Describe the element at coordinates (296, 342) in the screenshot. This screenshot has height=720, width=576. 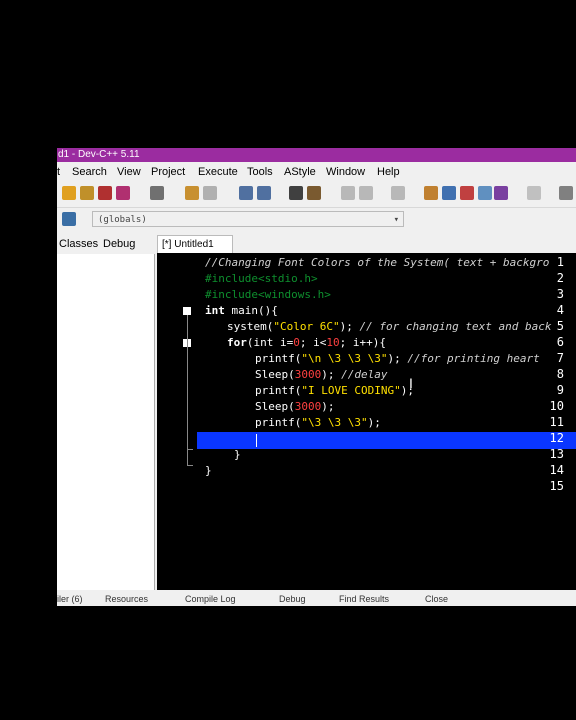
I see `number-literal: 0` at that location.